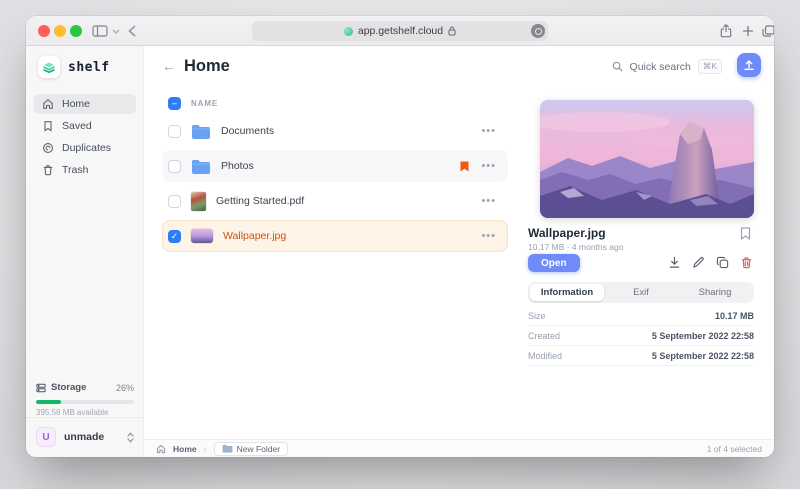 This screenshot has width=800, height=489. Describe the element at coordinates (41, 388) in the screenshot. I see `storage-icon` at that location.